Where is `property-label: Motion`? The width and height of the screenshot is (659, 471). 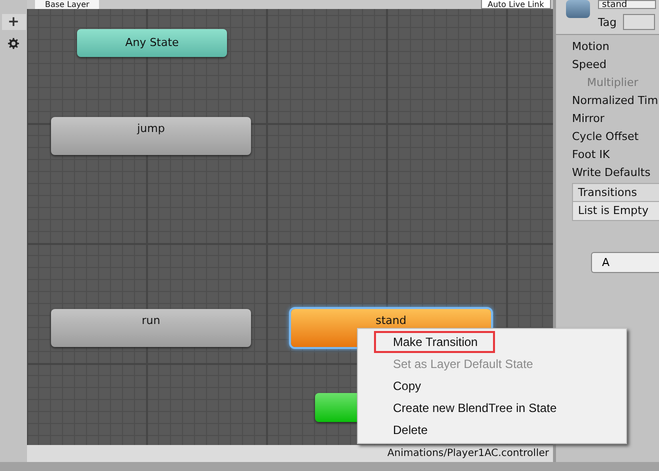
property-label: Motion is located at coordinates (591, 47).